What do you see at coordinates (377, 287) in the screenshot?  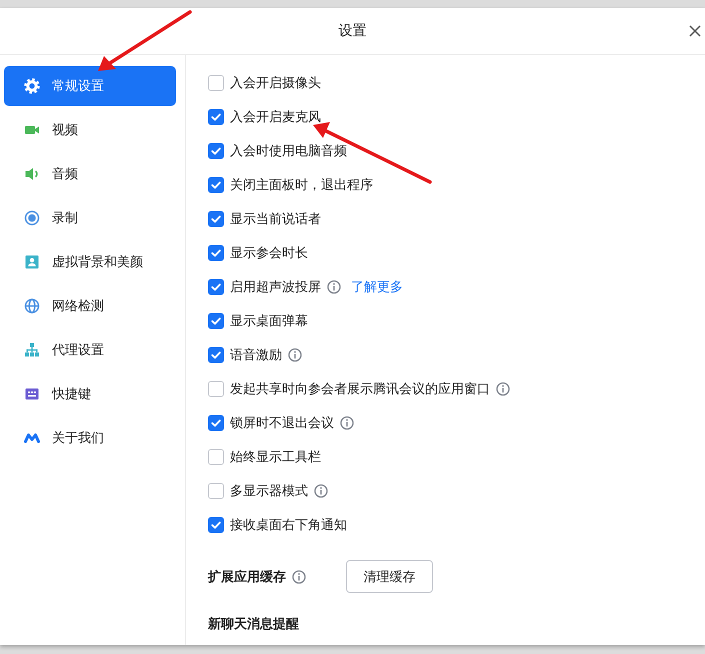 I see `learn-more-link: 了解更多` at bounding box center [377, 287].